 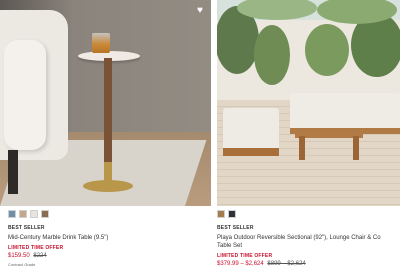 What do you see at coordinates (240, 264) in the screenshot?
I see `sale-price-range: $379.99 – $2,624` at bounding box center [240, 264].